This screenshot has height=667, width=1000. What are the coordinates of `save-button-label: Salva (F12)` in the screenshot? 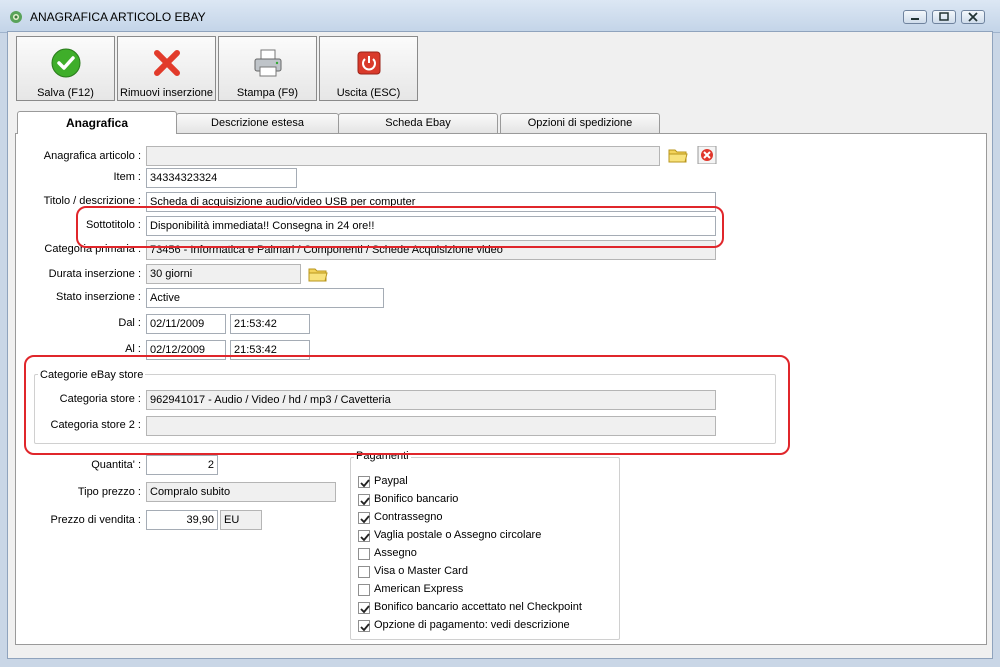 It's located at (65, 93).